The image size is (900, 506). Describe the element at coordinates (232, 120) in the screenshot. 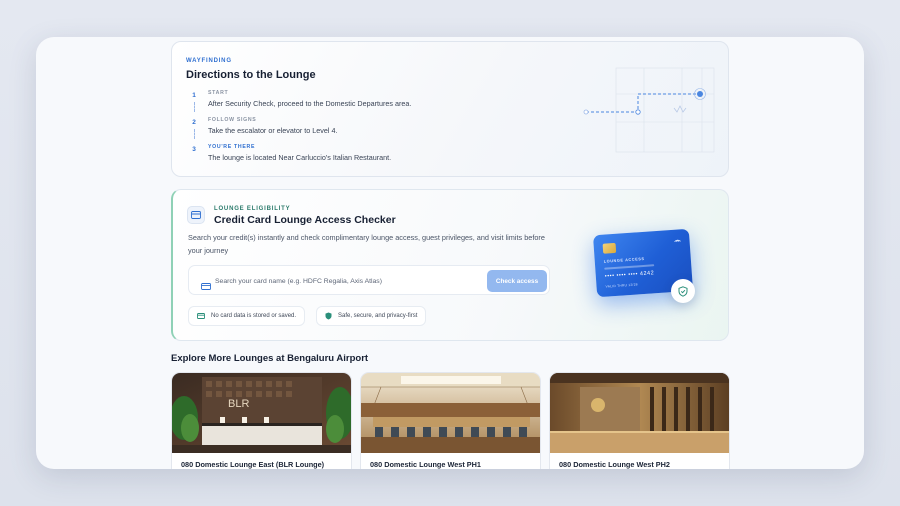

I see `step-label: FOLLOW SIGNS` at that location.